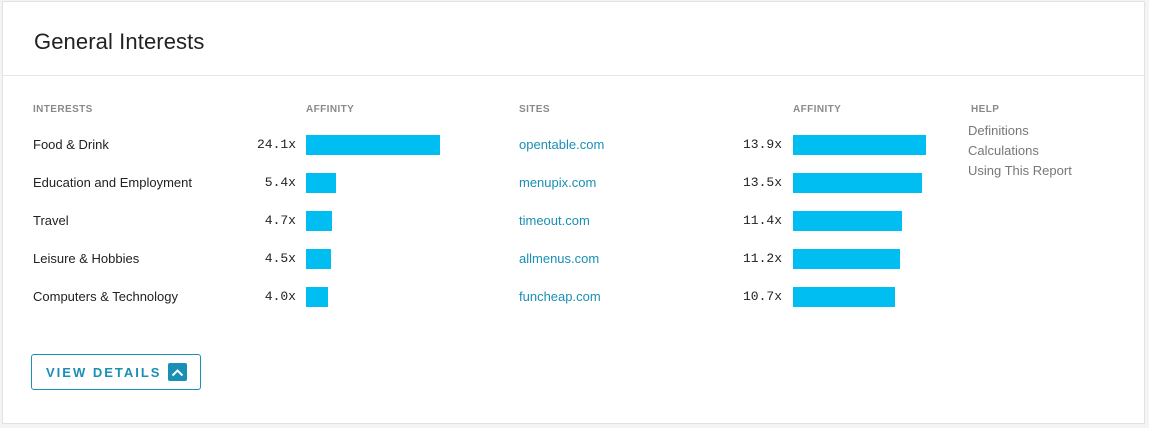  I want to click on sites-affinity-column-header: AFFINITY, so click(817, 109).